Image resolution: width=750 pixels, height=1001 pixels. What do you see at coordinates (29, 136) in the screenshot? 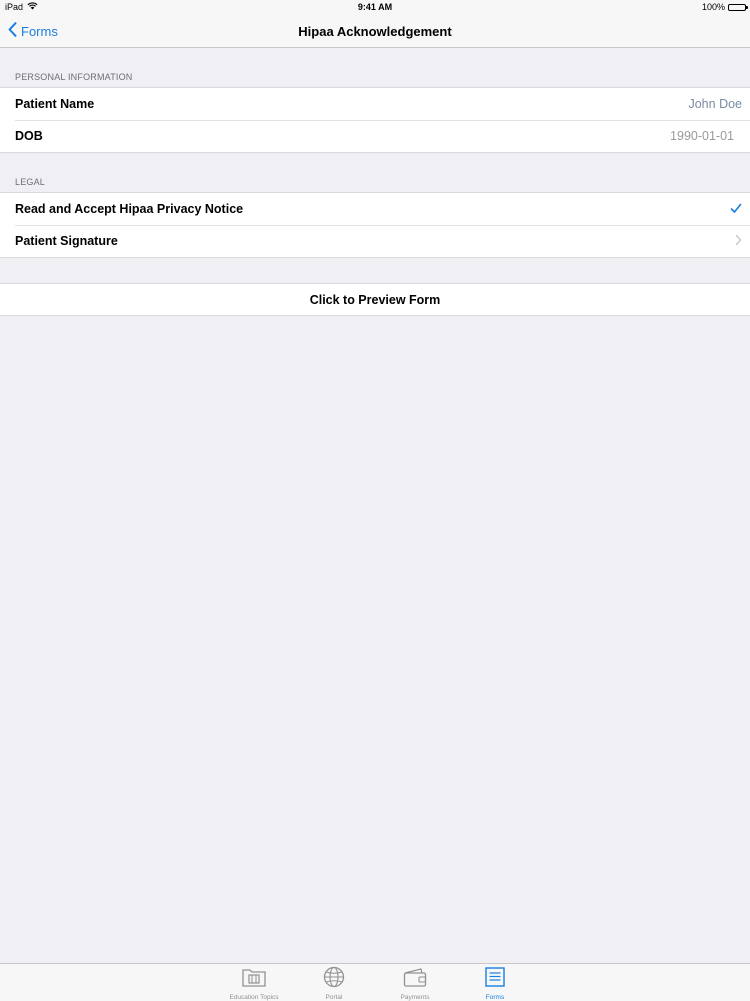
I see `dob-label: DOB` at bounding box center [29, 136].